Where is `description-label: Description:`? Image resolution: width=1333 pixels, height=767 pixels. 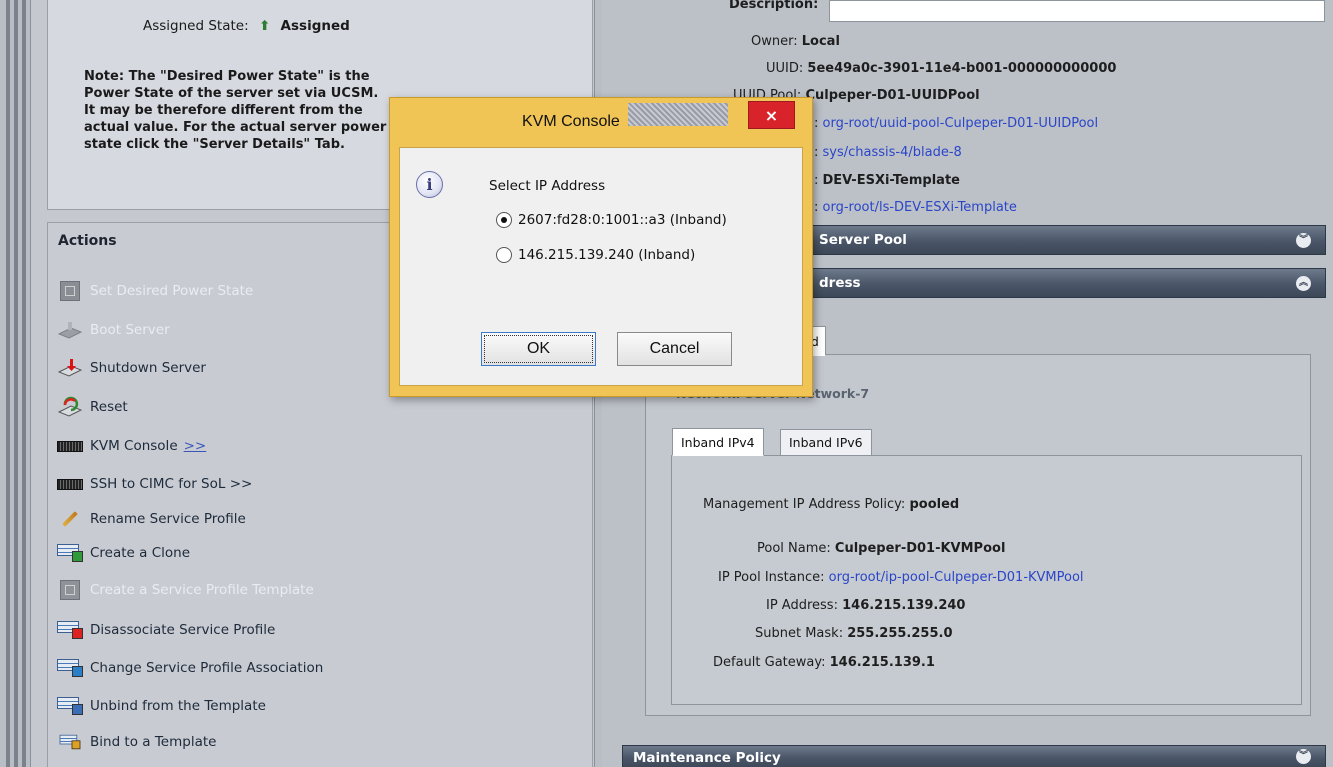 description-label: Description: is located at coordinates (774, 6).